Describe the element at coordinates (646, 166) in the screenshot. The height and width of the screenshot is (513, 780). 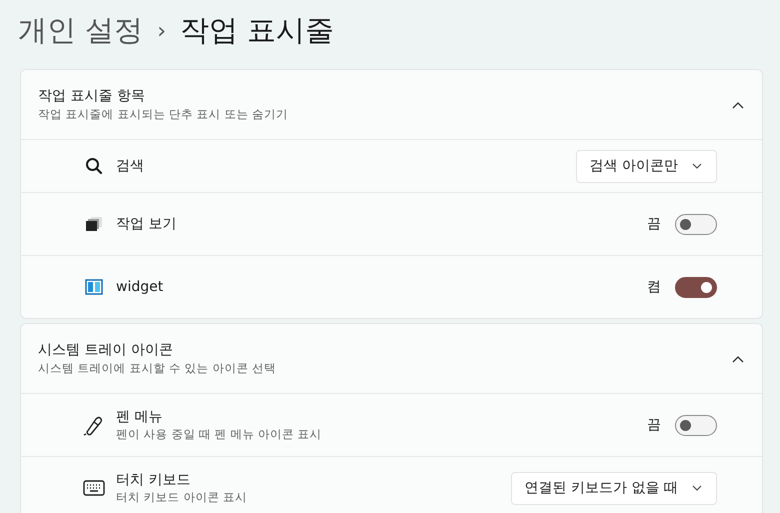
I see `dropdown: 검색 아이콘만` at that location.